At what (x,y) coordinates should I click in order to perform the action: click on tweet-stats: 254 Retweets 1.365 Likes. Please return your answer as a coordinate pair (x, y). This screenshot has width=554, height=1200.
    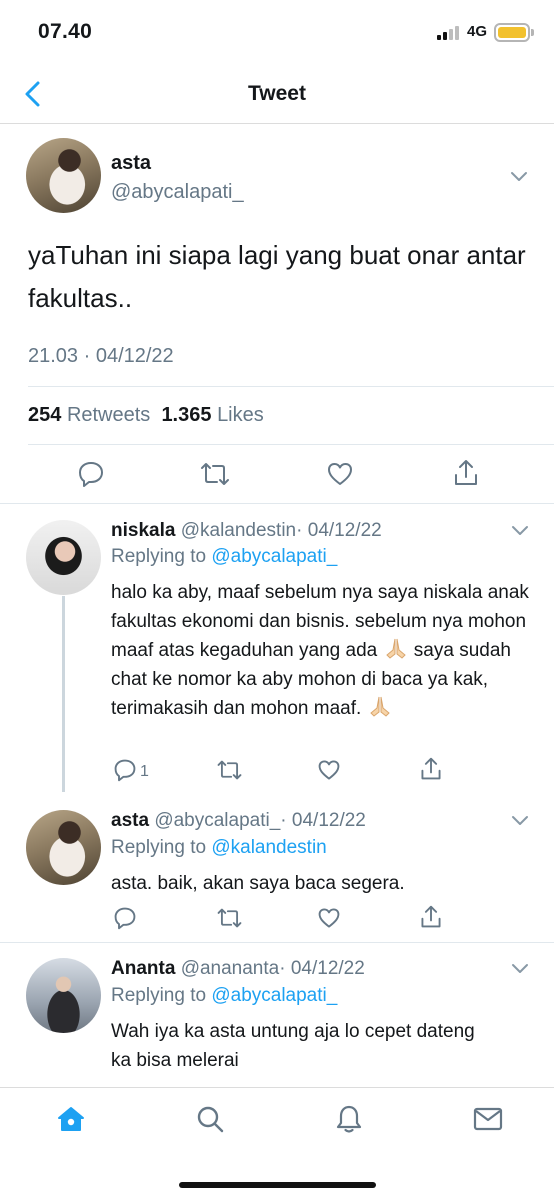
    Looking at the image, I should click on (146, 415).